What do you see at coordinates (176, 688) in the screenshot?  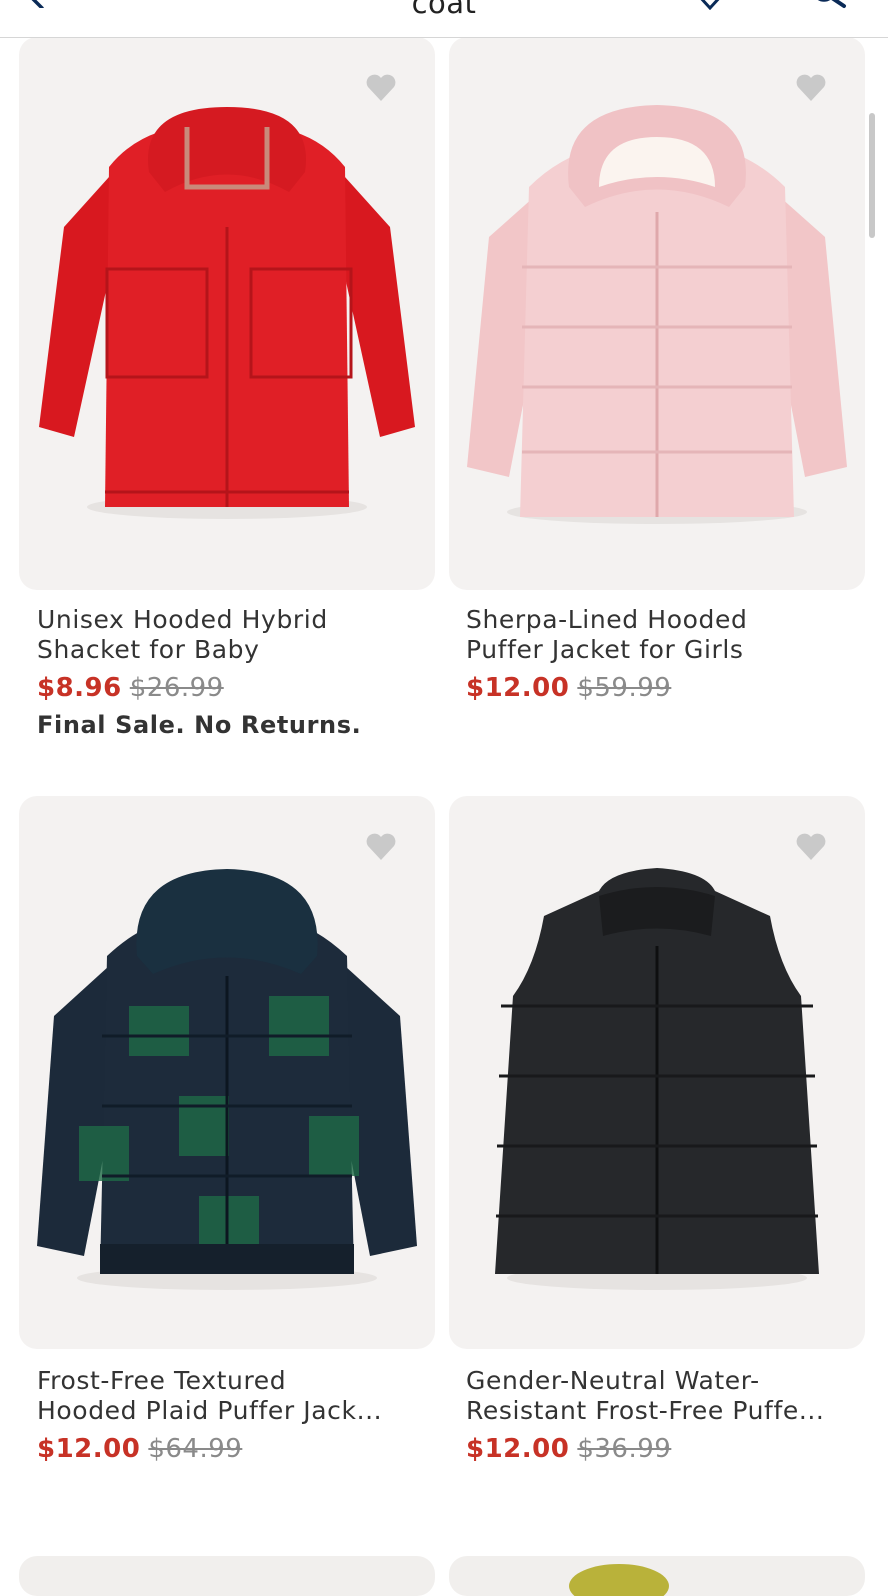 I see `original-price: $26.99` at bounding box center [176, 688].